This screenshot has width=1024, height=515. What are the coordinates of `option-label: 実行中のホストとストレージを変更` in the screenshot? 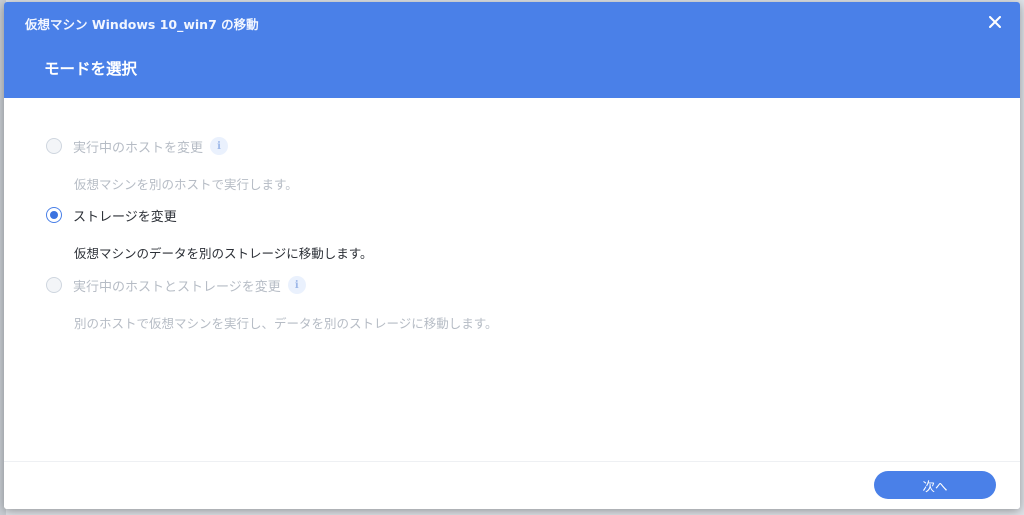 It's located at (177, 287).